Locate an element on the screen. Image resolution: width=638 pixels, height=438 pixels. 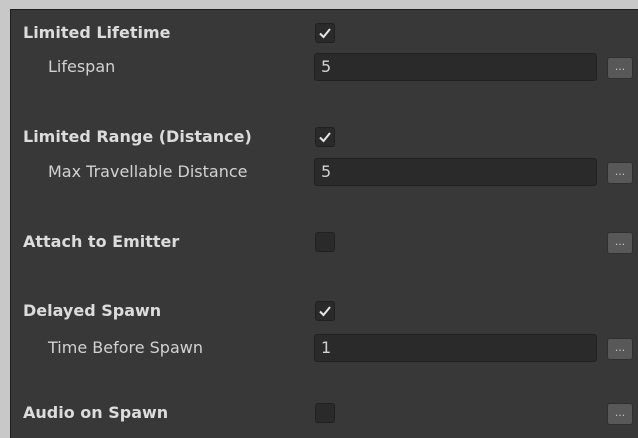
limited-range-row: Limited Range (Distance) is located at coordinates (324, 137).